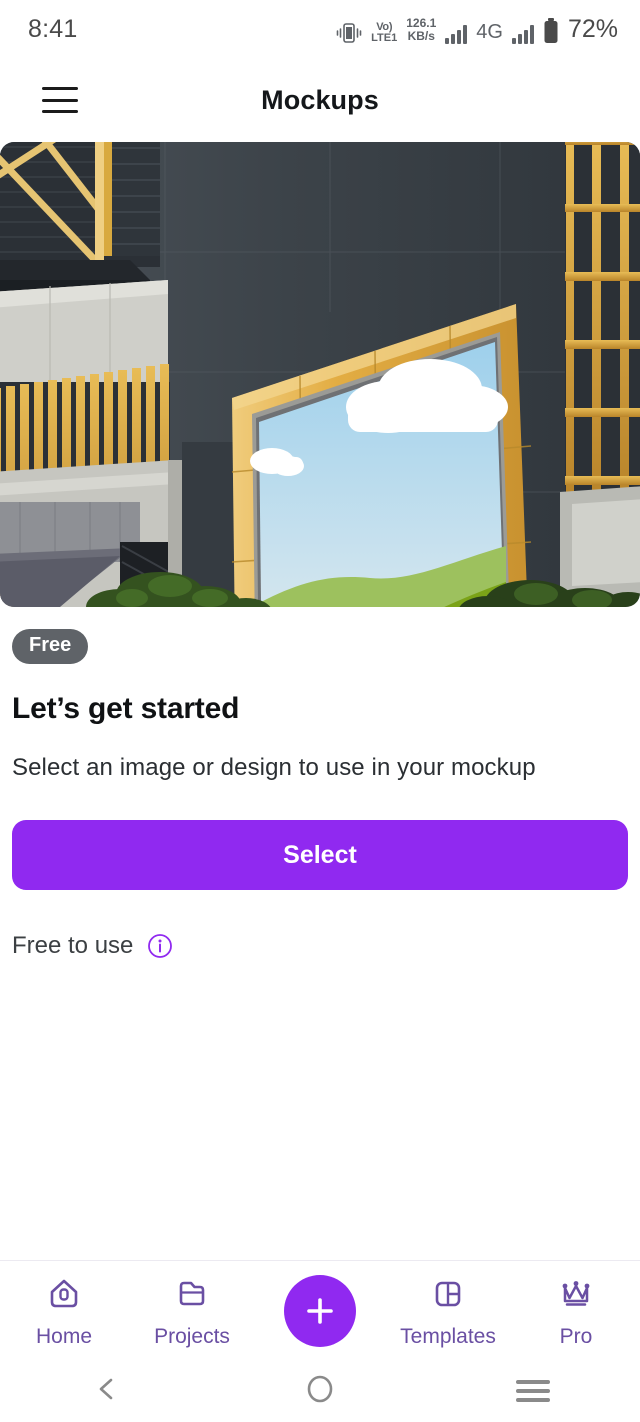 This screenshot has width=640, height=1422. I want to click on page-title: Mockups, so click(320, 99).